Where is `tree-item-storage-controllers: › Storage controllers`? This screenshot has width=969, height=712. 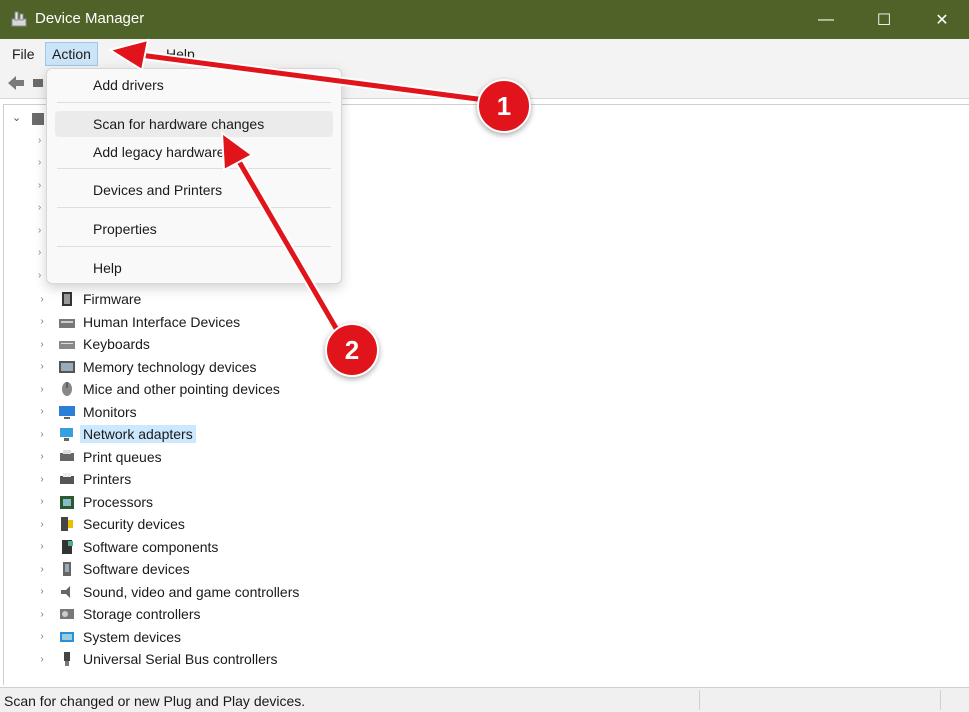
tree-item-storage-controllers: › Storage controllers is located at coordinates (118, 614).